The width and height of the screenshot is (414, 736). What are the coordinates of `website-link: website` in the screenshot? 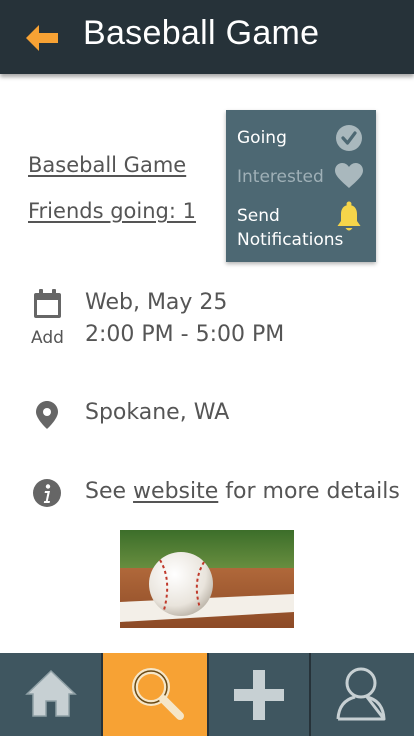 It's located at (175, 491).